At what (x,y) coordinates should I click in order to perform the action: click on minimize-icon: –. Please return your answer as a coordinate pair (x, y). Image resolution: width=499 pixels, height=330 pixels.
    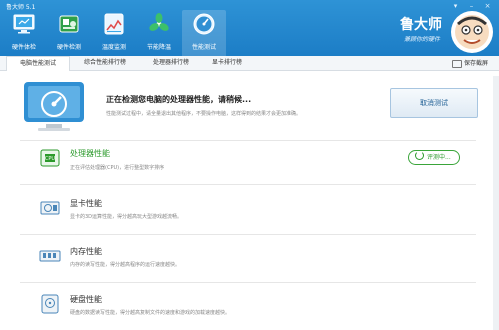
    Looking at the image, I should click on (471, 6).